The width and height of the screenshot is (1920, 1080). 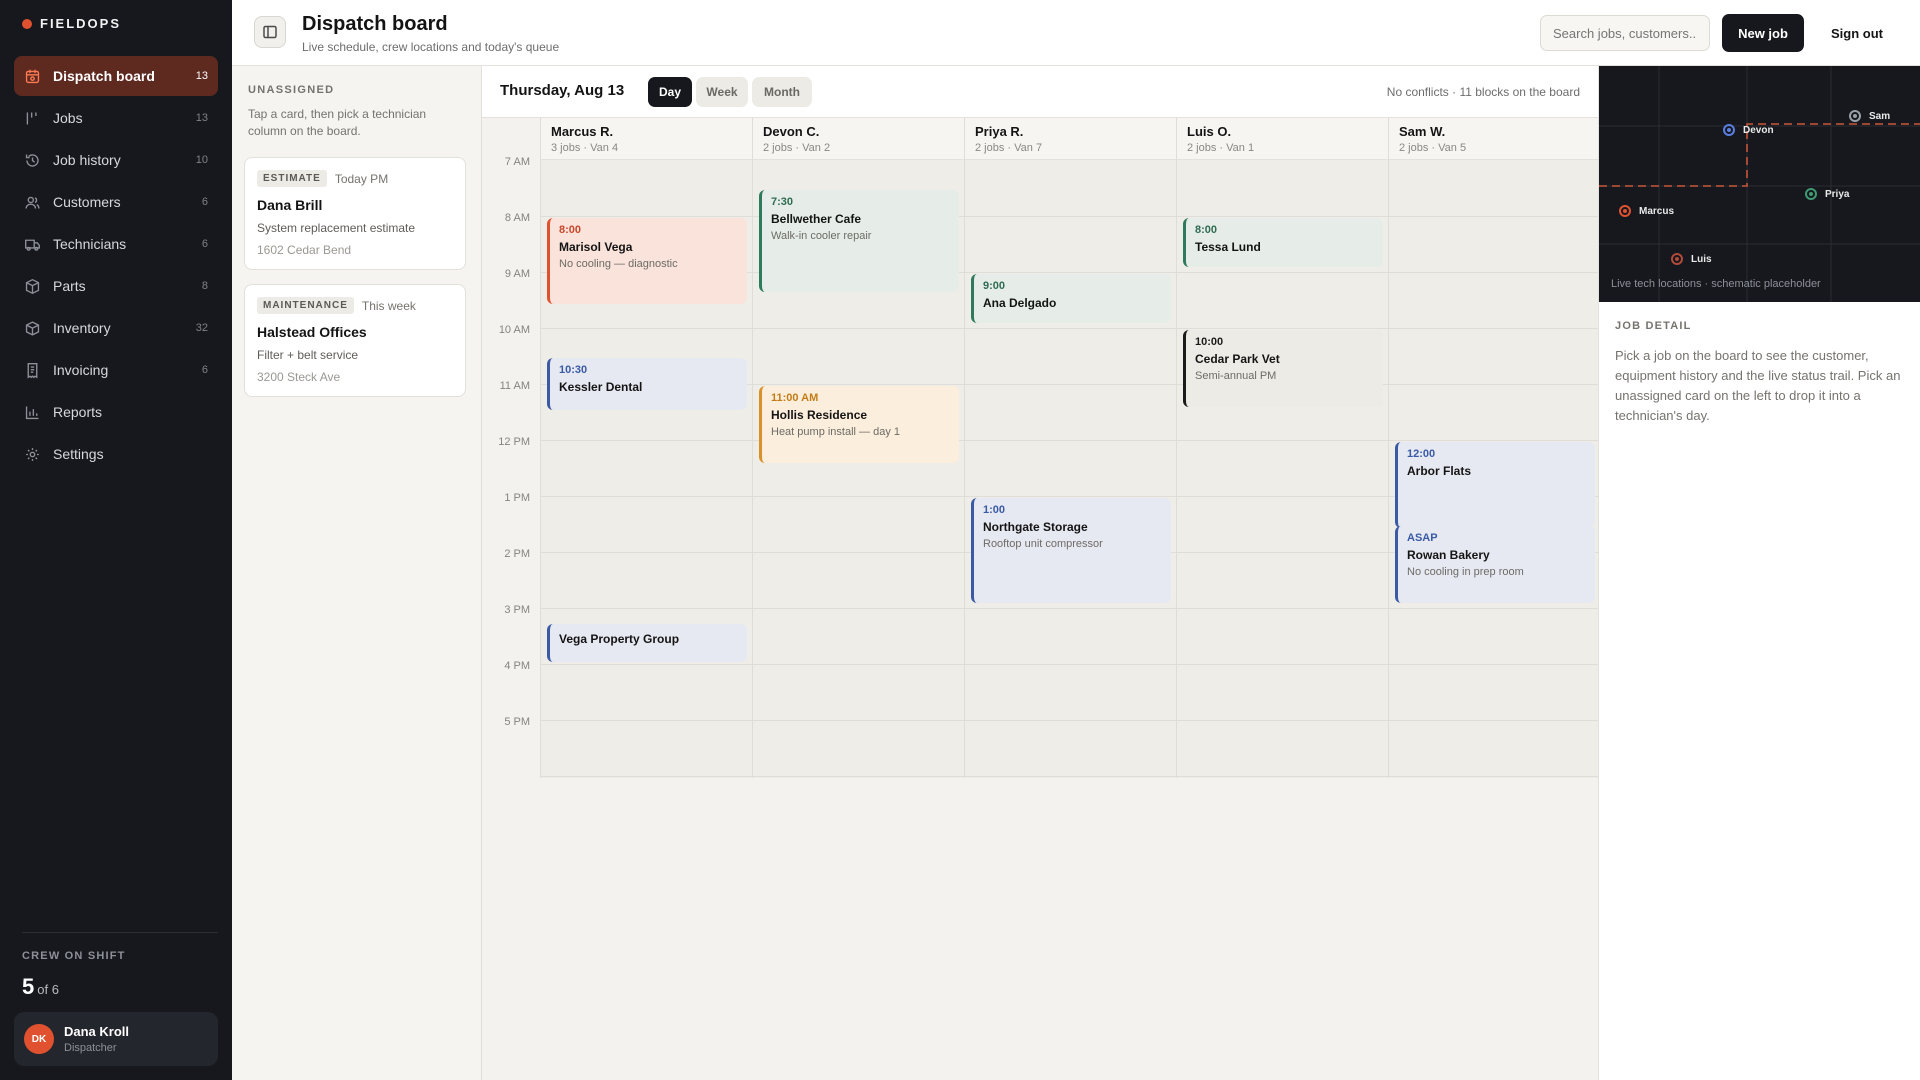 What do you see at coordinates (116, 160) in the screenshot?
I see `sidebar-item-job-history: Job history 10` at bounding box center [116, 160].